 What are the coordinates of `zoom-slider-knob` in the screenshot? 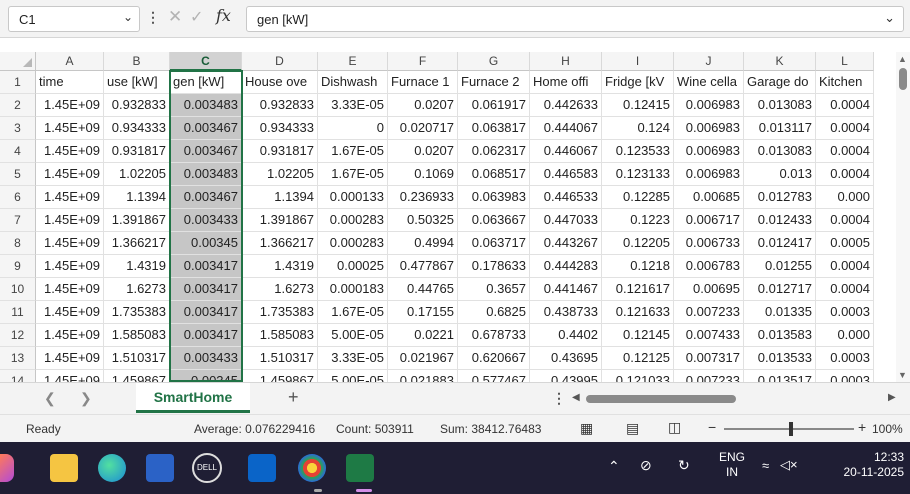 It's located at (791, 429).